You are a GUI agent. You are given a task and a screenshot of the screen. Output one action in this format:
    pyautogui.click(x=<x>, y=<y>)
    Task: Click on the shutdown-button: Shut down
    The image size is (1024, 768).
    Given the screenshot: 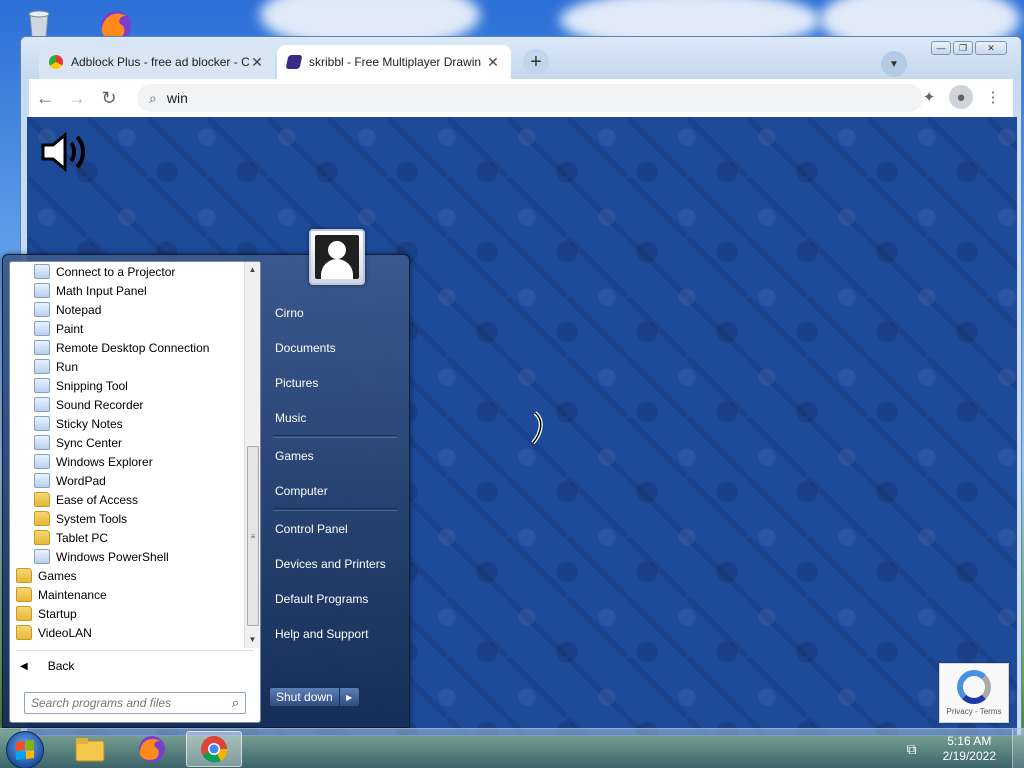 What is the action you would take?
    pyautogui.click(x=304, y=697)
    